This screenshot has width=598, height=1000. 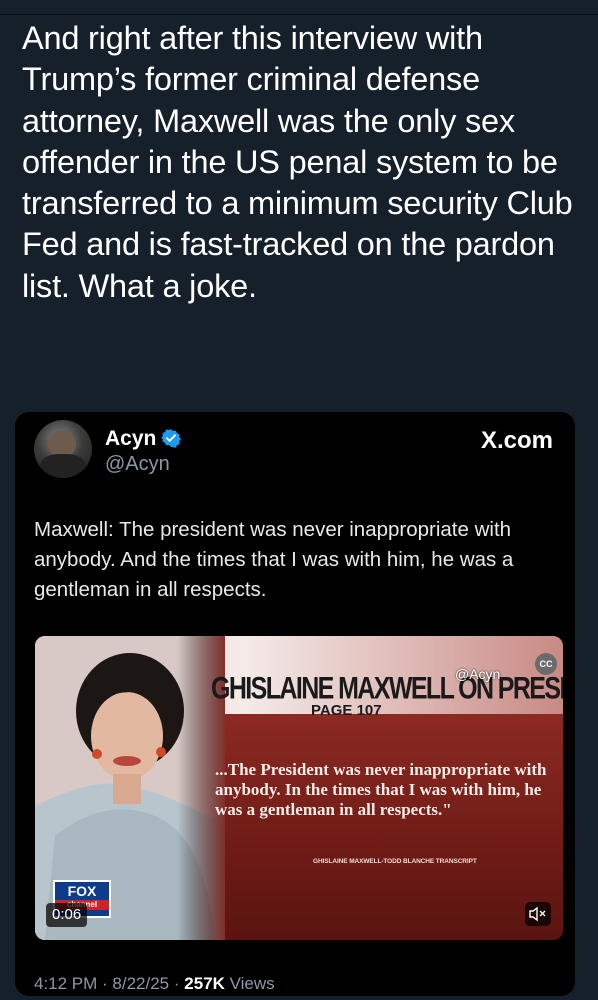 What do you see at coordinates (346, 710) in the screenshot?
I see `video-page-label: PAGE 107` at bounding box center [346, 710].